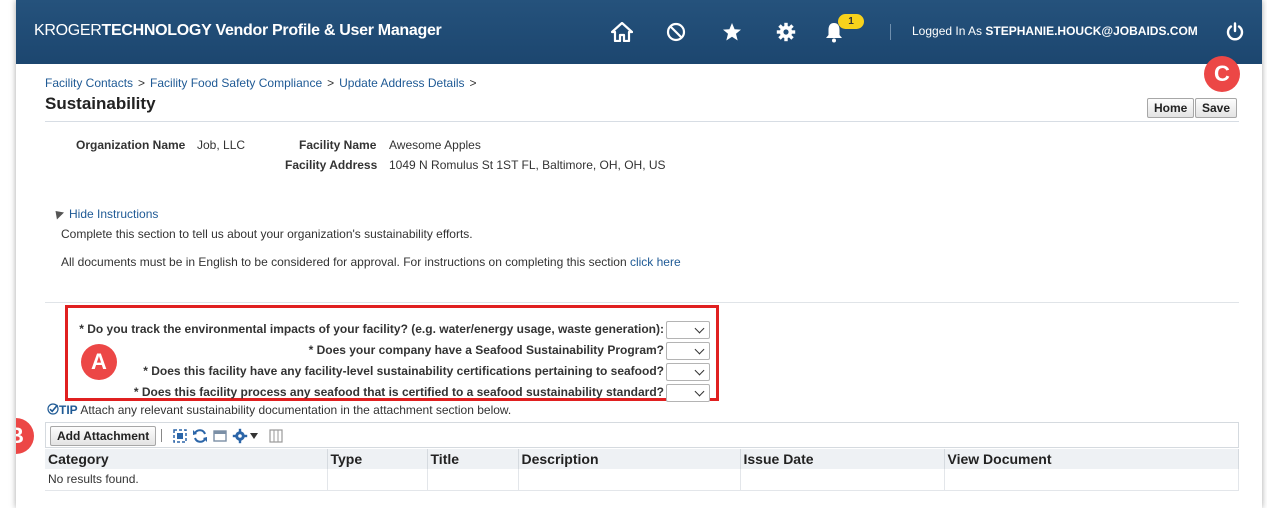 The height and width of the screenshot is (508, 1267). I want to click on toolbar-divider, so click(161, 435).